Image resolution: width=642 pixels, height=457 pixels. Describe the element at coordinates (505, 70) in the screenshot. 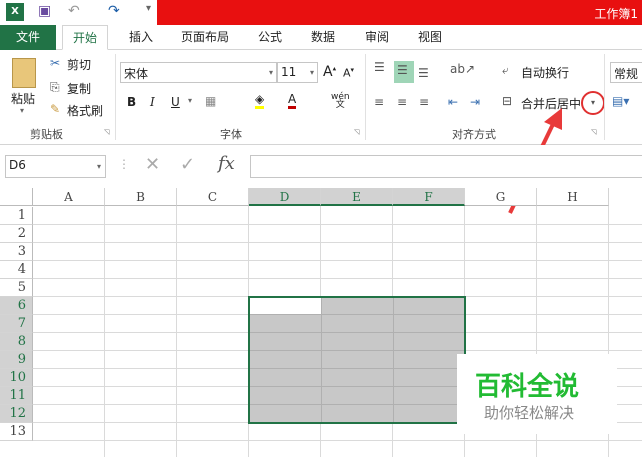

I see `wrap-text-icon: ⤶` at that location.